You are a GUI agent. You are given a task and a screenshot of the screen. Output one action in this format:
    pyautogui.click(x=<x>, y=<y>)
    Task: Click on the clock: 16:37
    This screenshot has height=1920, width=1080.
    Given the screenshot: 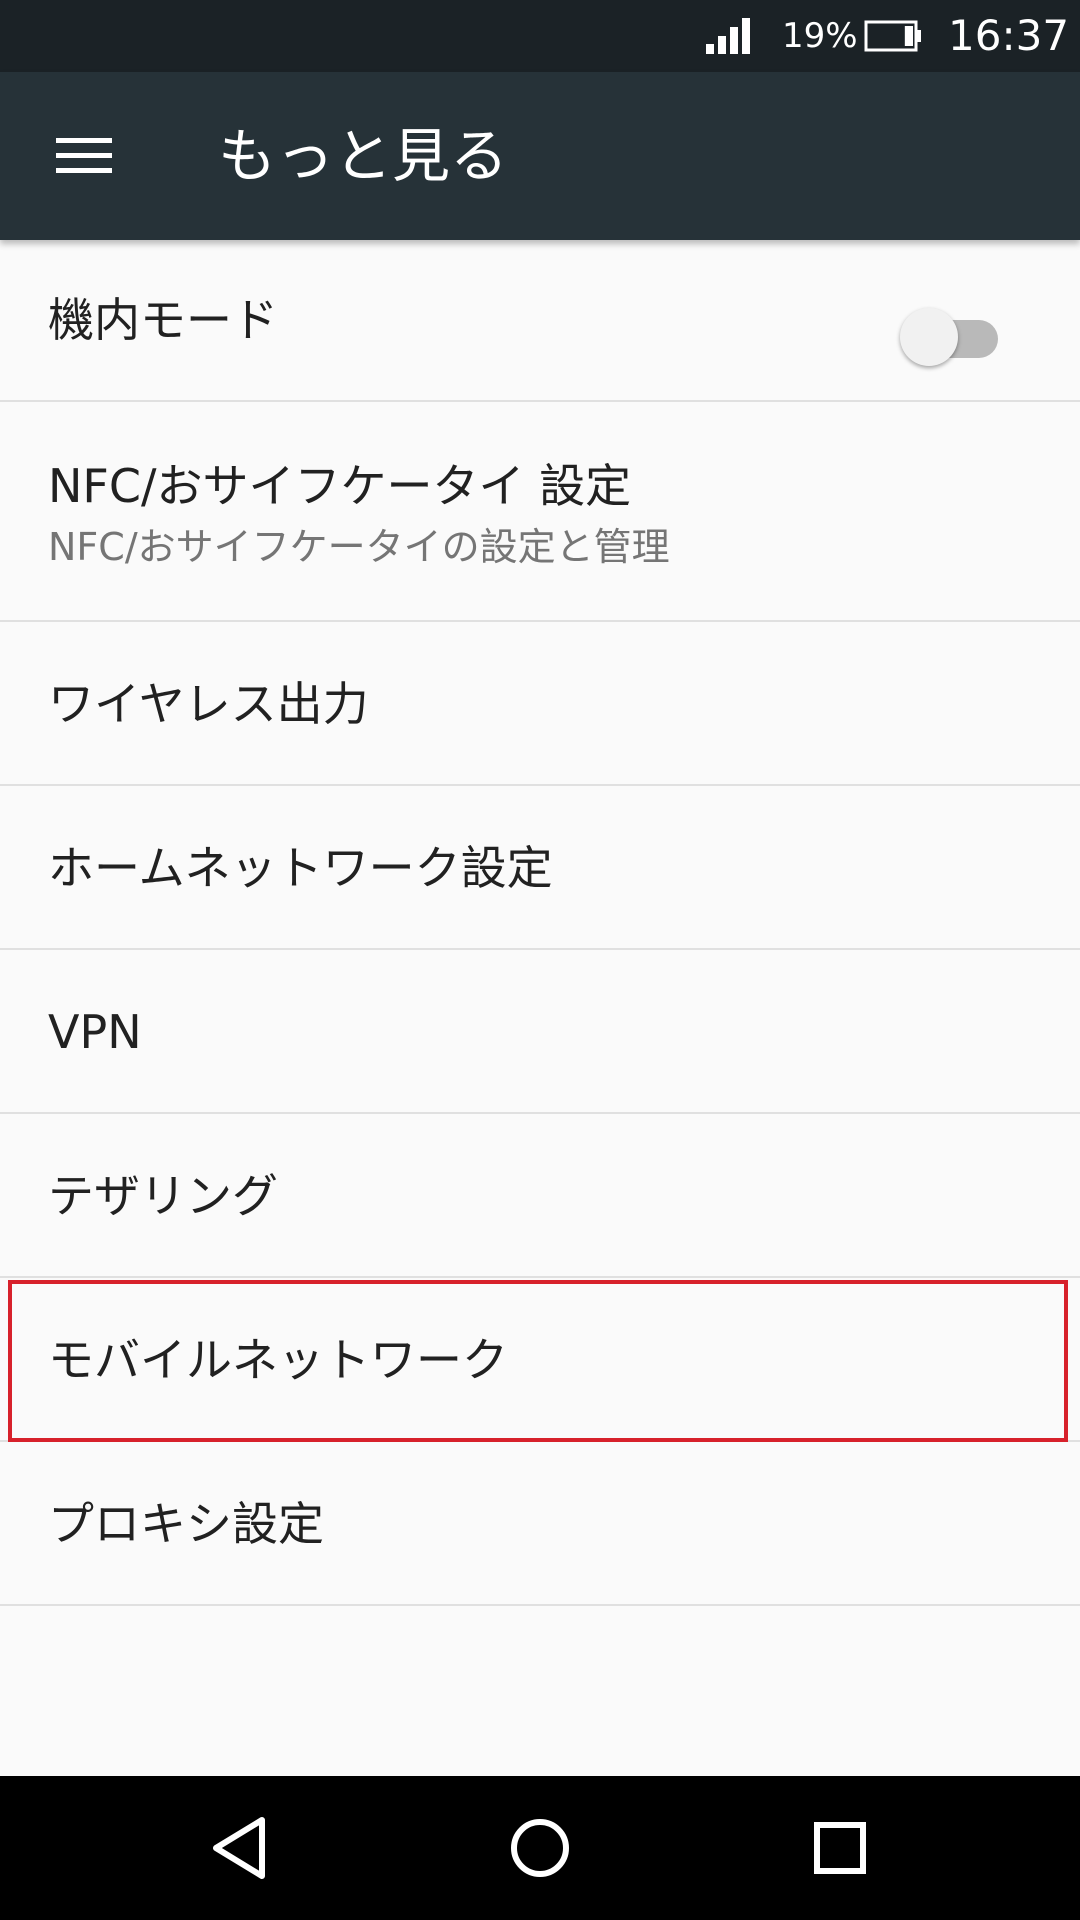 What is the action you would take?
    pyautogui.click(x=1009, y=35)
    